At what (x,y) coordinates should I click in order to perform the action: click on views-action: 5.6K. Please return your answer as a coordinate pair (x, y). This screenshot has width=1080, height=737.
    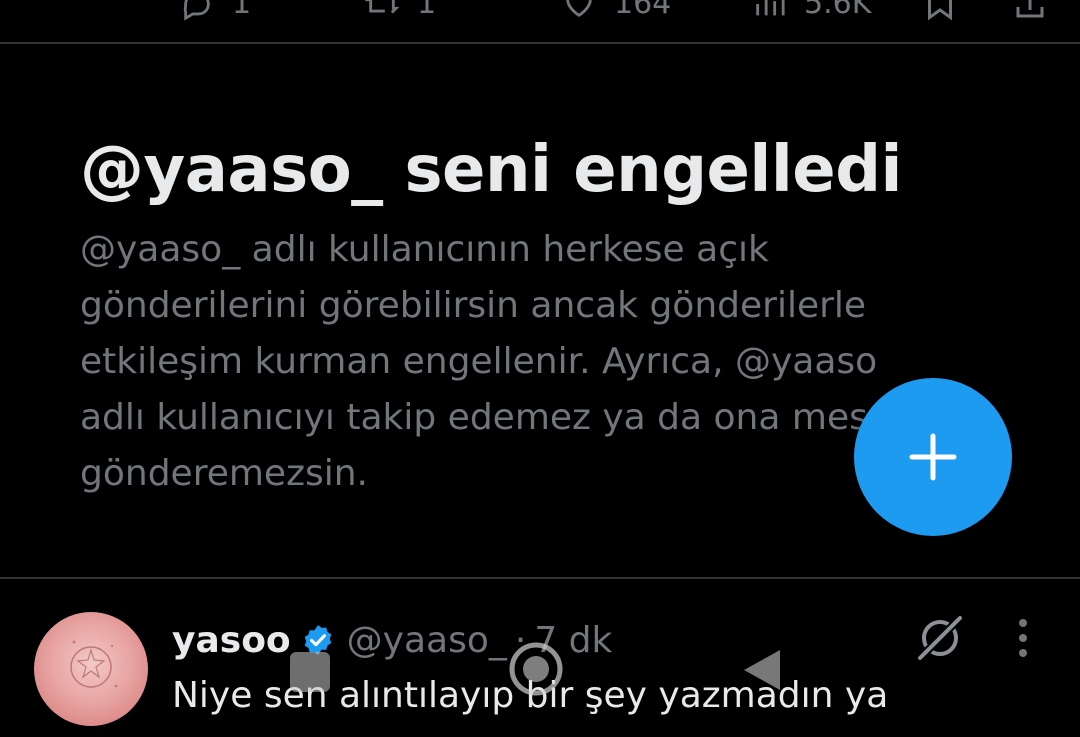
    Looking at the image, I should click on (811, 10).